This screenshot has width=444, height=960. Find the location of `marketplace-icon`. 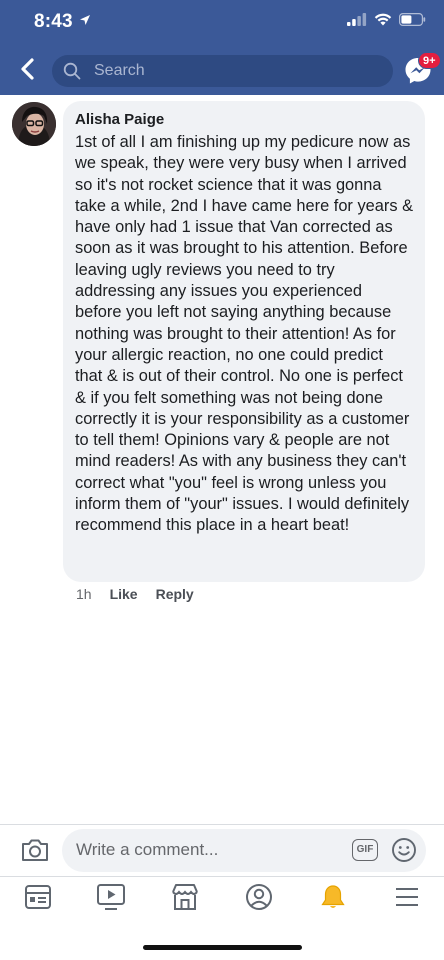

marketplace-icon is located at coordinates (185, 899).